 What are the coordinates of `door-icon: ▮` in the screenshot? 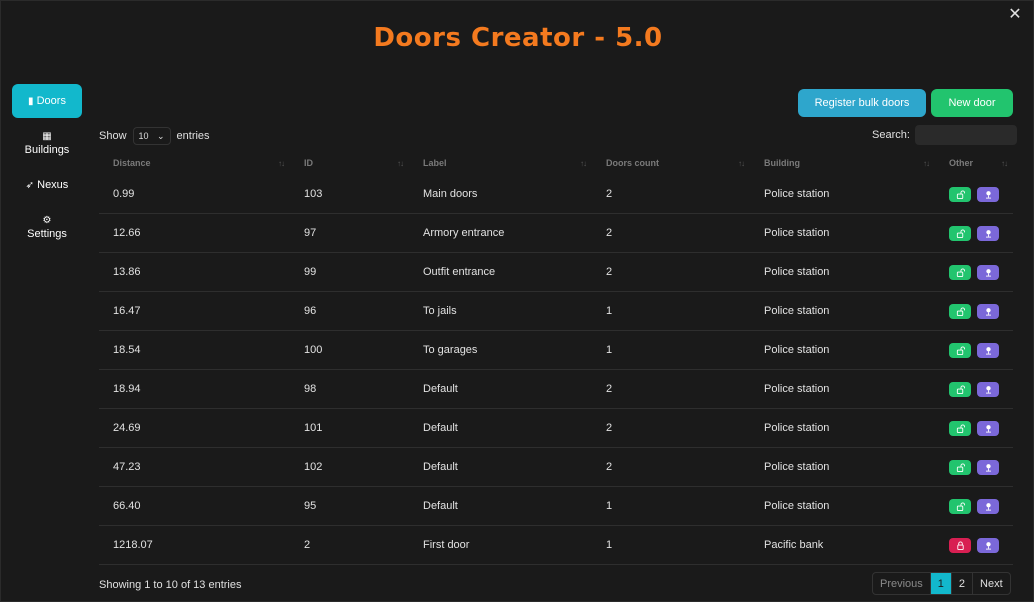 It's located at (31, 101).